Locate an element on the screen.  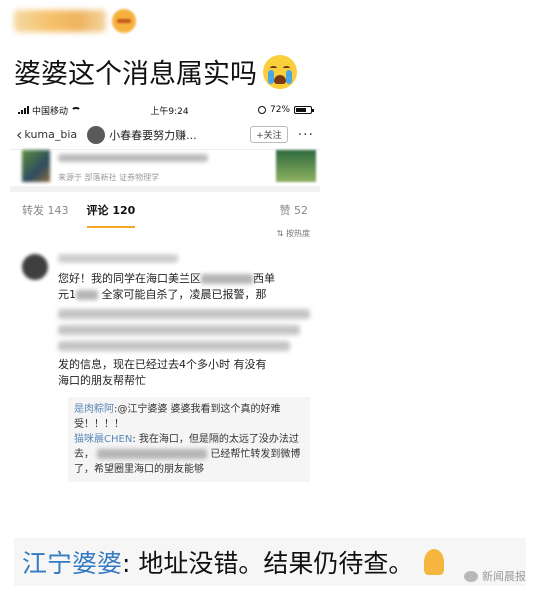
wifi-icon is located at coordinates (76, 110).